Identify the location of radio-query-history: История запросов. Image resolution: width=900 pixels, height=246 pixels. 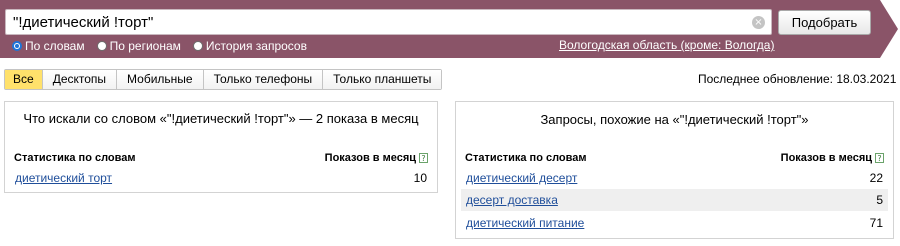
(249, 46).